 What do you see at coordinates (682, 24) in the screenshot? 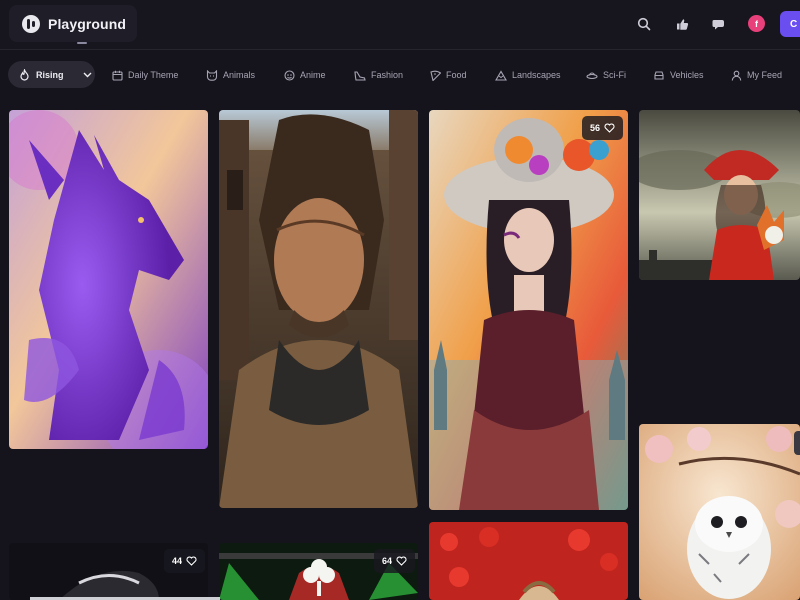
I see `thumbs-up-icon` at bounding box center [682, 24].